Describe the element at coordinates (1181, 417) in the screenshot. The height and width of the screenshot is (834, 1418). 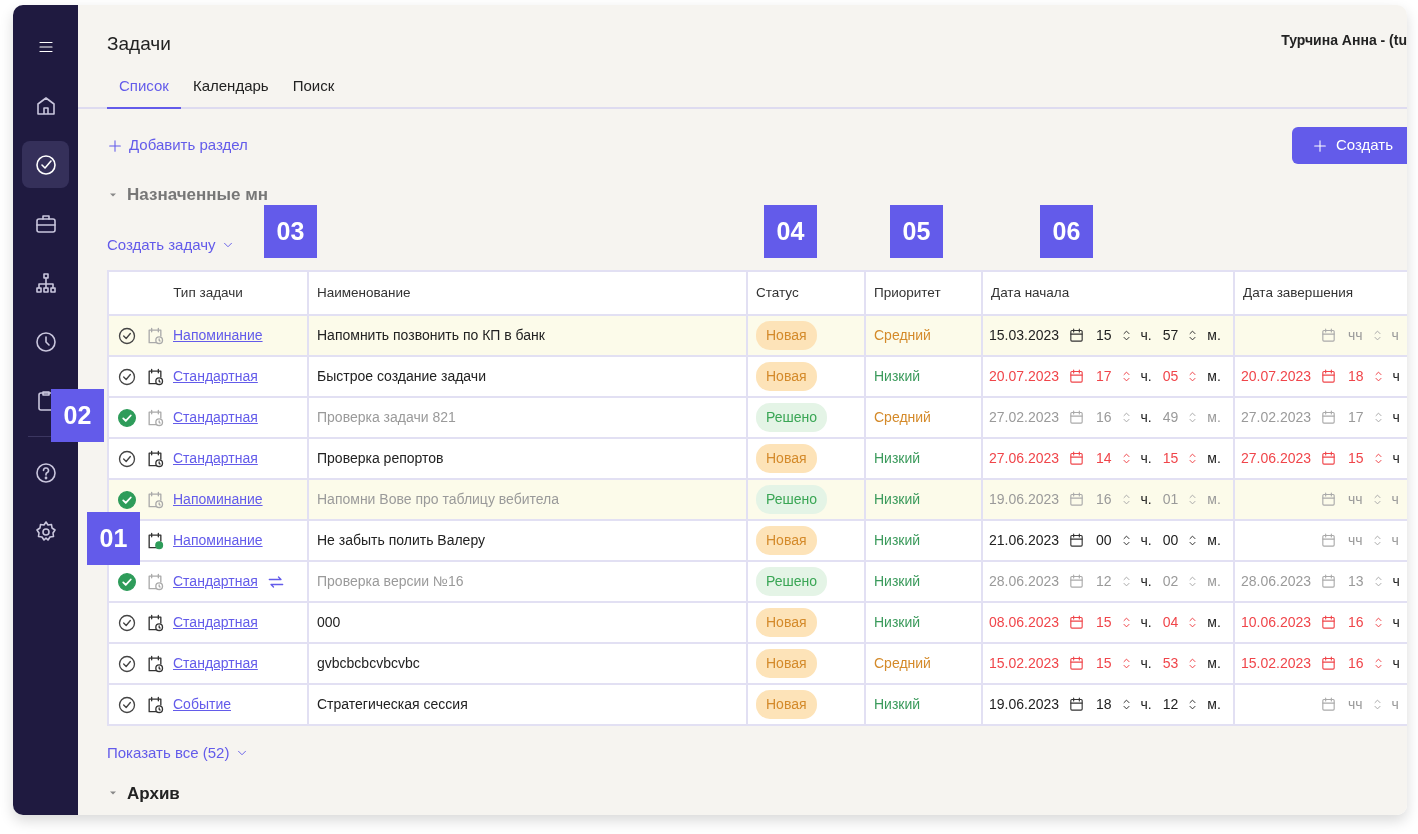
I see `minute-input: 49` at that location.